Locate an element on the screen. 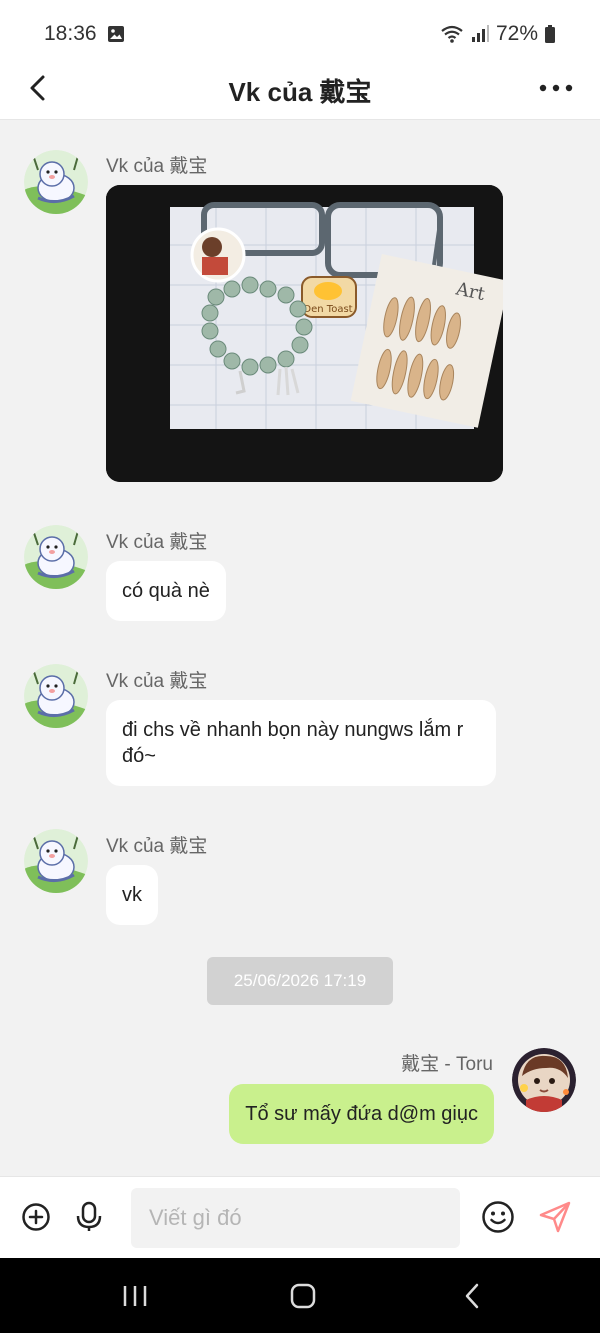 This screenshot has height=1333, width=600. chat-title: Vk của 戴宝 is located at coordinates (300, 92).